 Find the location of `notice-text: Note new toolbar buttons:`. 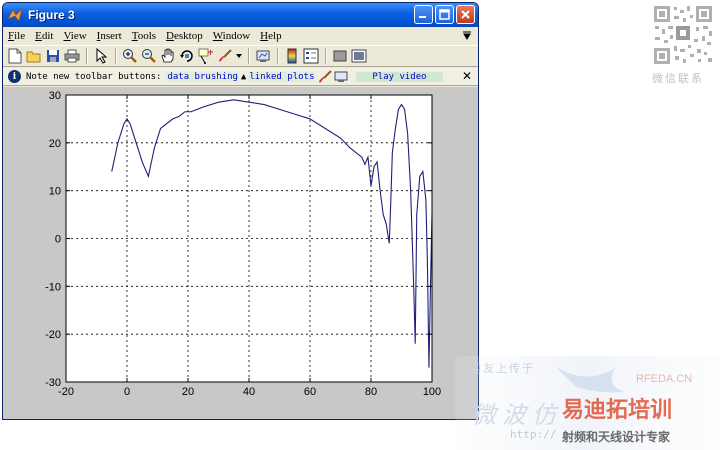

notice-text: Note new toolbar buttons: is located at coordinates (94, 76).